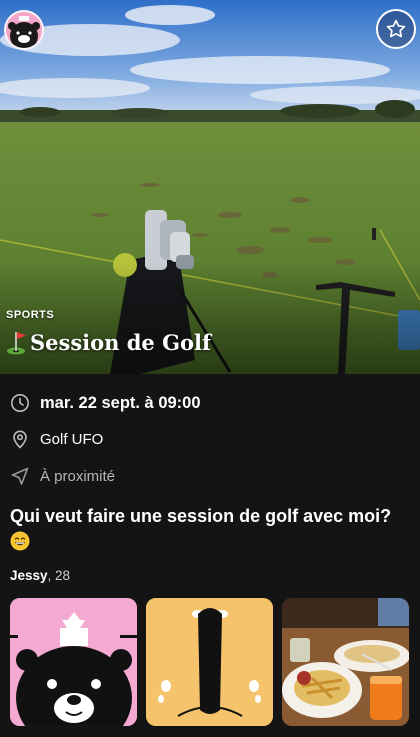 The height and width of the screenshot is (737, 420). I want to click on host-name: Jessy, so click(29, 575).